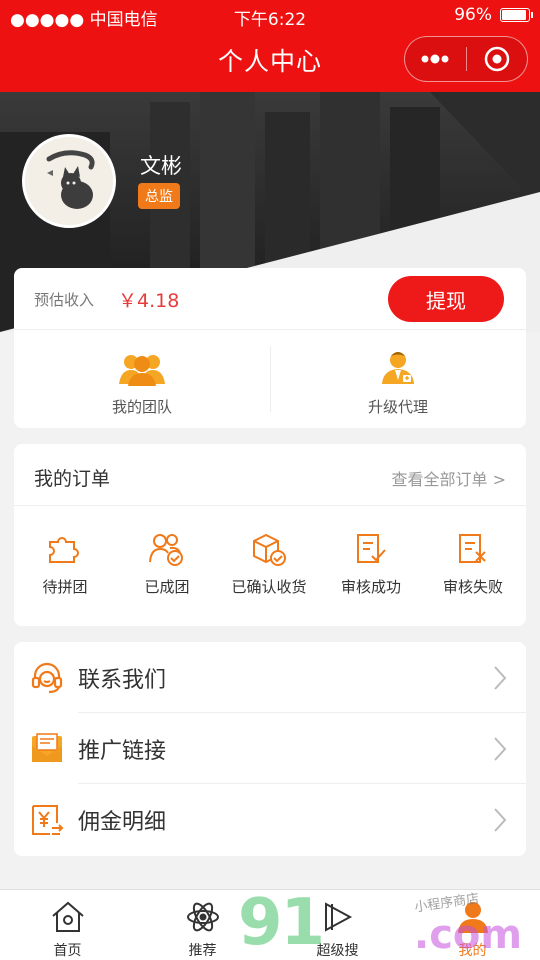  I want to click on order-status-label: 待拼团, so click(65, 587).